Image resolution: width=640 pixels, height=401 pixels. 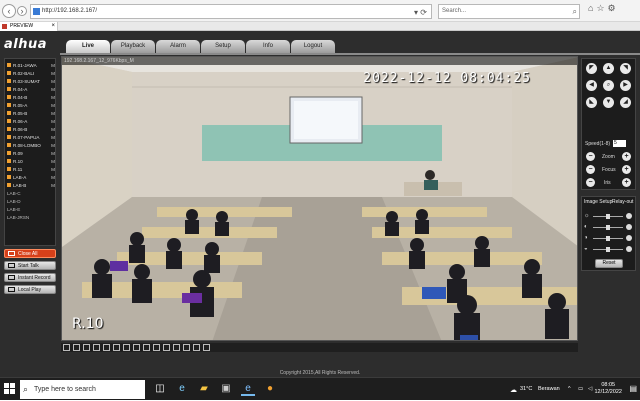 What do you see at coordinates (248, 389) in the screenshot?
I see `internet-explorer-icon: e` at bounding box center [248, 389].